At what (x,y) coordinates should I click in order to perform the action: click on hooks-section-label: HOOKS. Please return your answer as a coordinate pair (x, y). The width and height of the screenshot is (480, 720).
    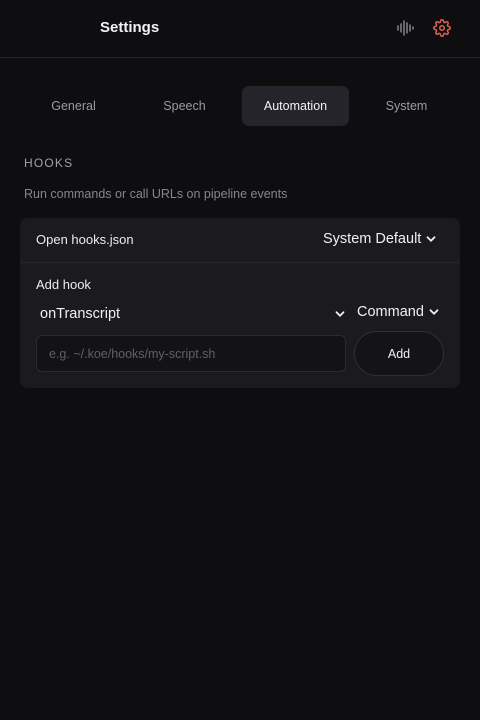
    Looking at the image, I should click on (49, 163).